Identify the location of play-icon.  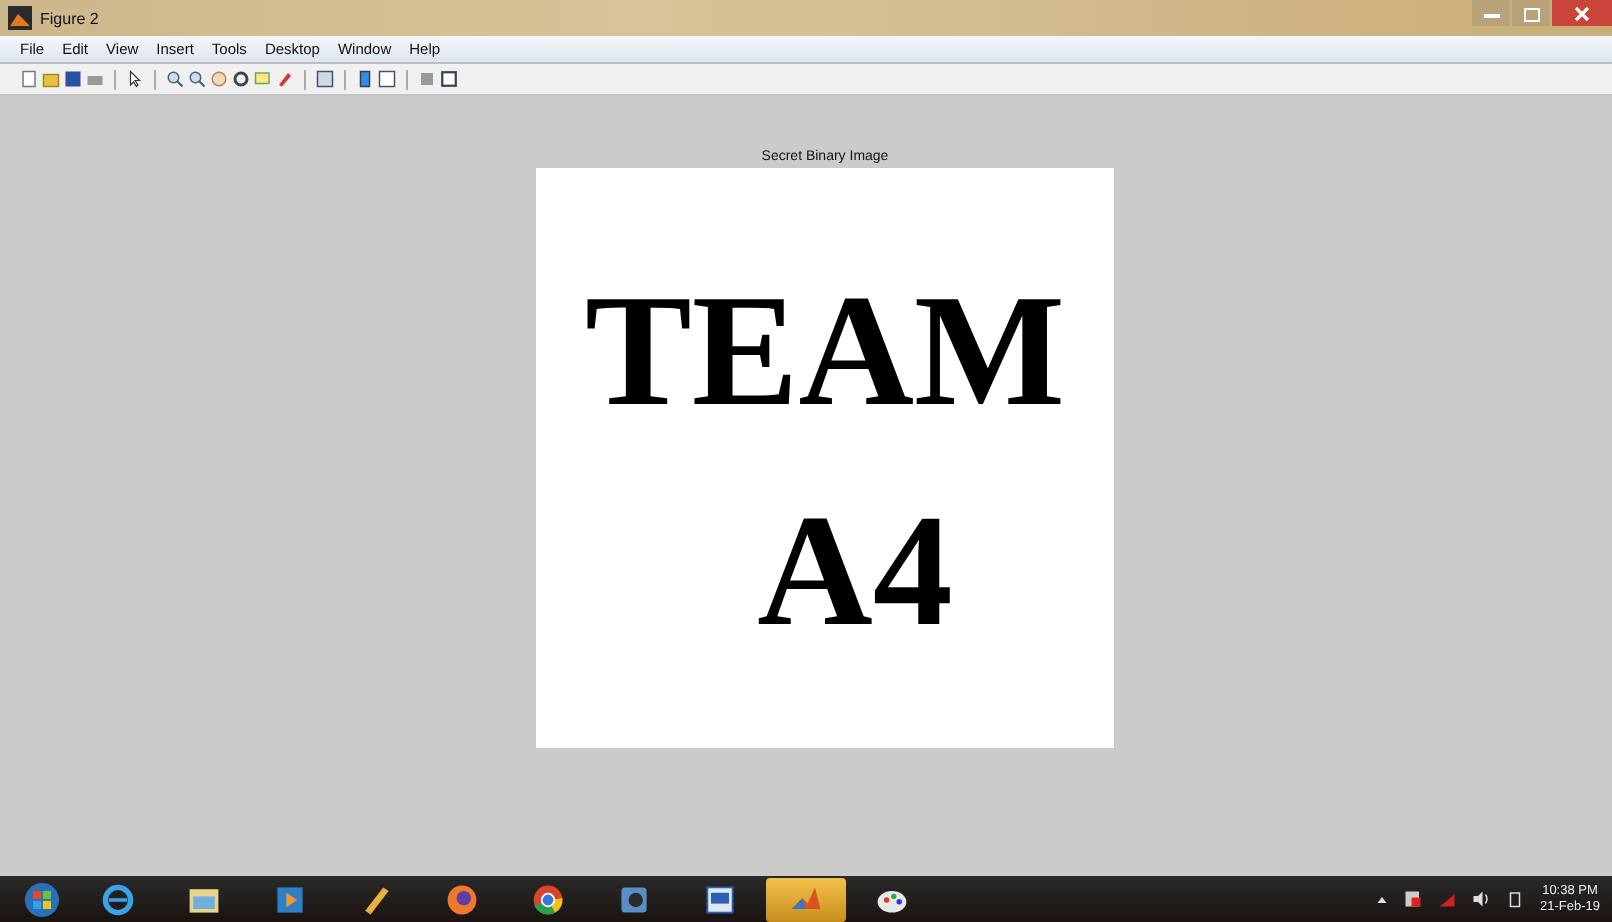
(290, 899).